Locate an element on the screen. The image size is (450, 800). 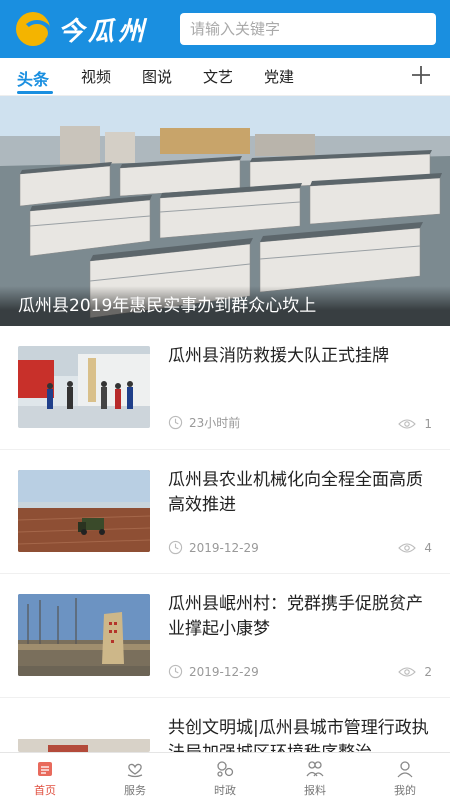
news-time-text: 23小时前 is located at coordinates (215, 423).